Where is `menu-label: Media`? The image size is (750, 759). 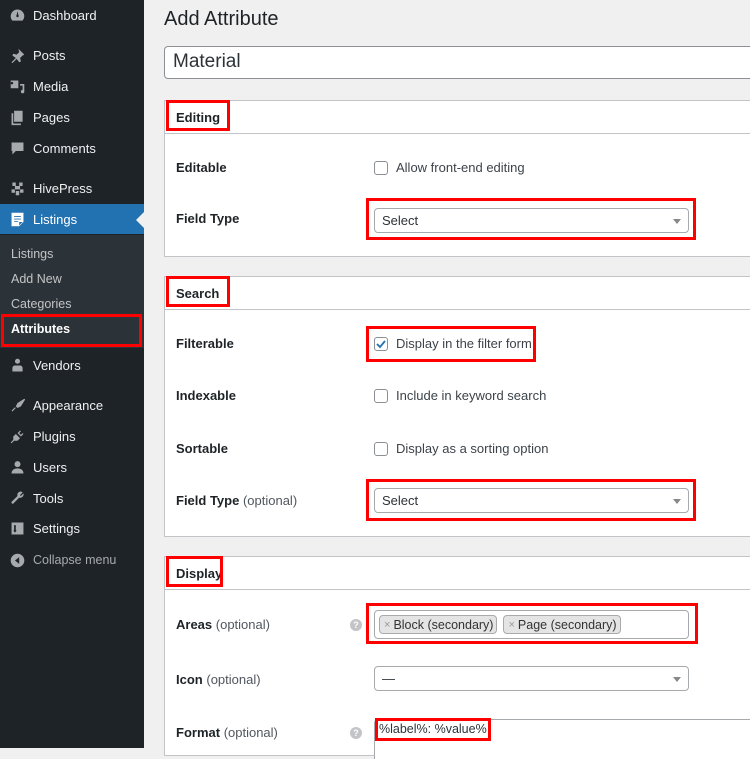 menu-label: Media is located at coordinates (51, 86).